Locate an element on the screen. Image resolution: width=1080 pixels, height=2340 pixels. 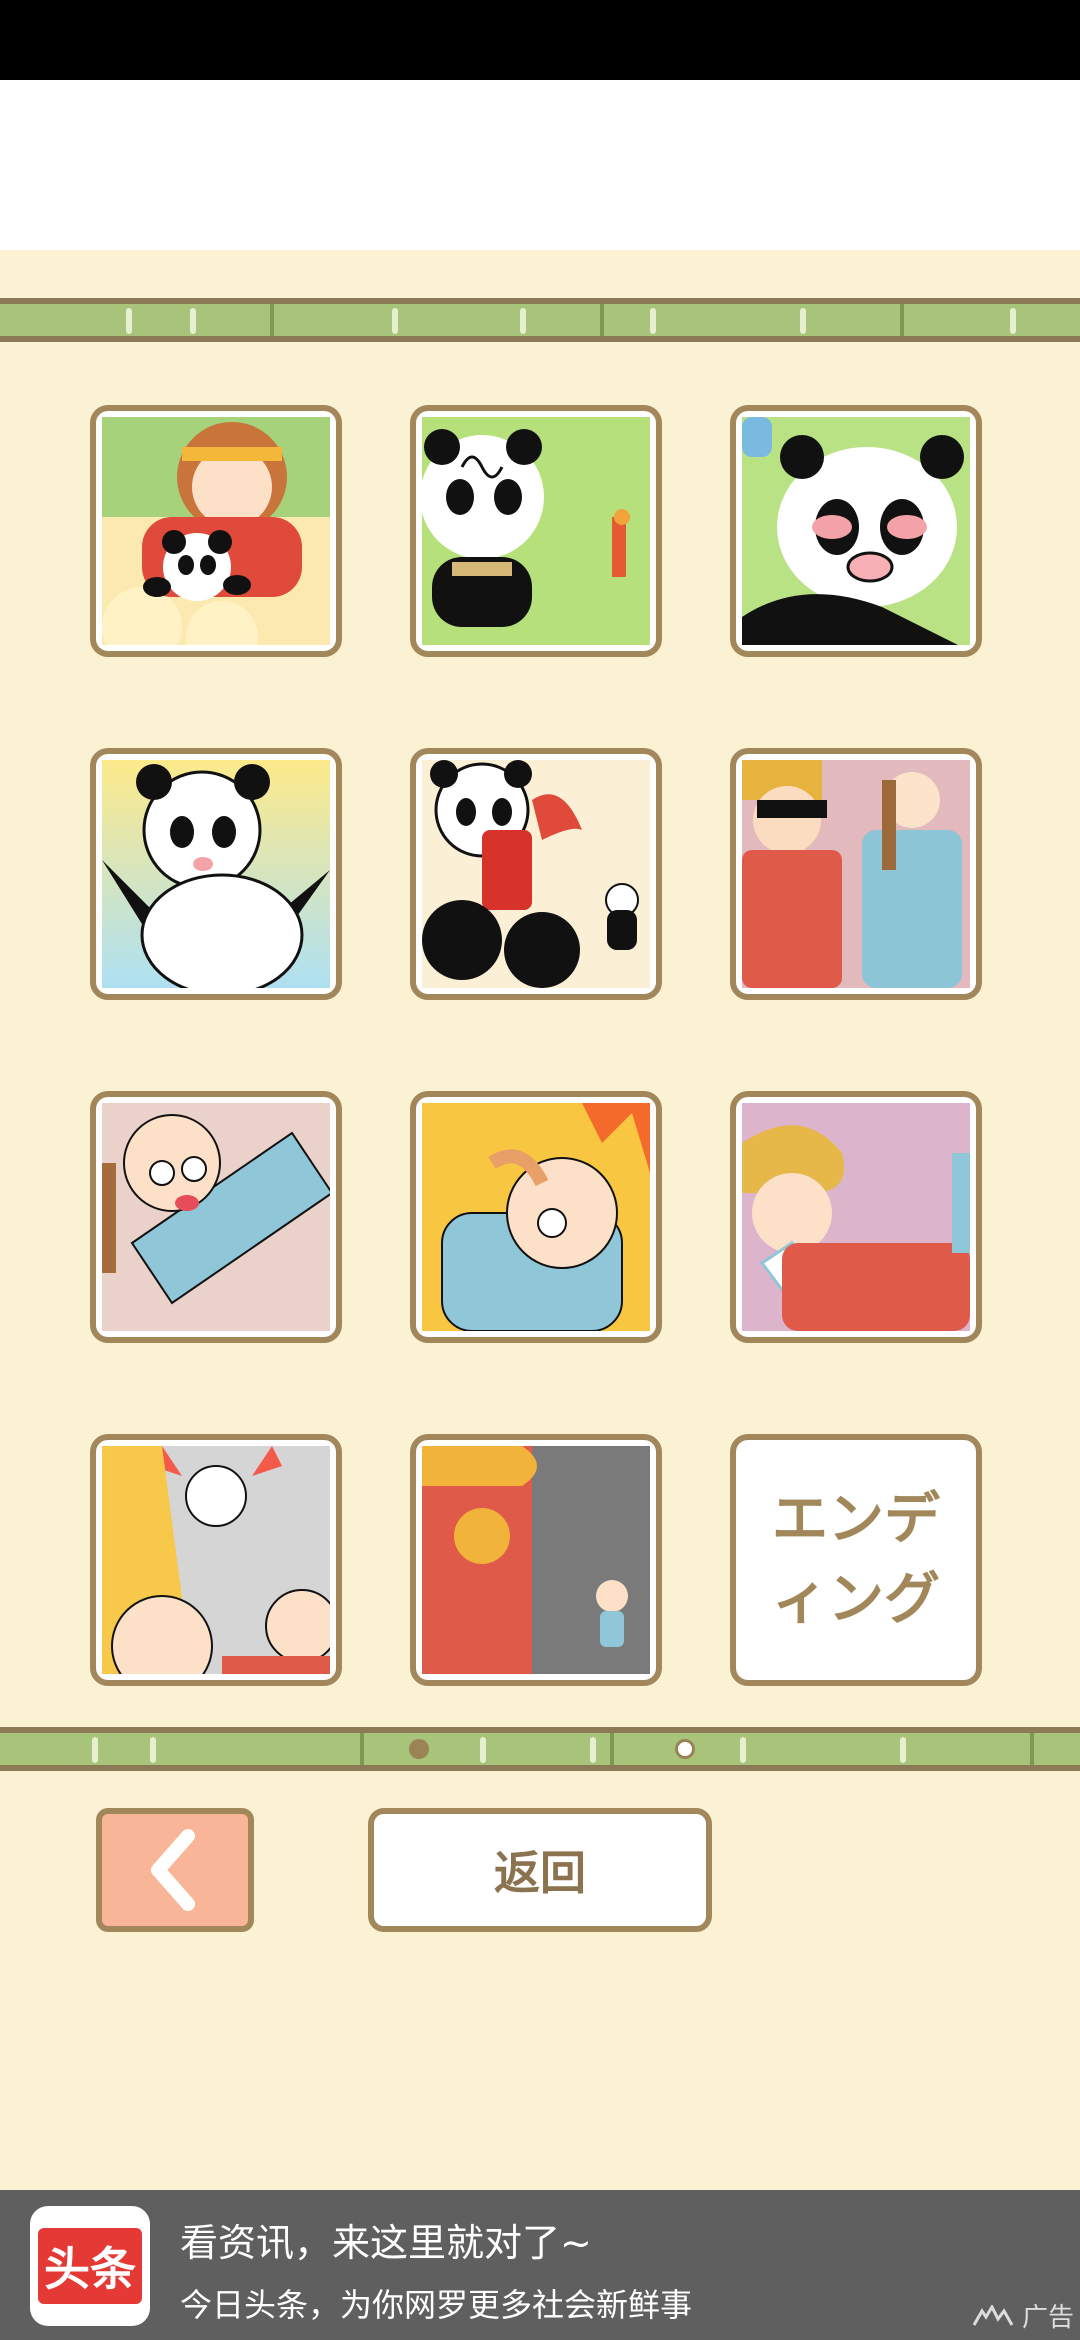
workers-standing-thumbnail is located at coordinates (856, 874).